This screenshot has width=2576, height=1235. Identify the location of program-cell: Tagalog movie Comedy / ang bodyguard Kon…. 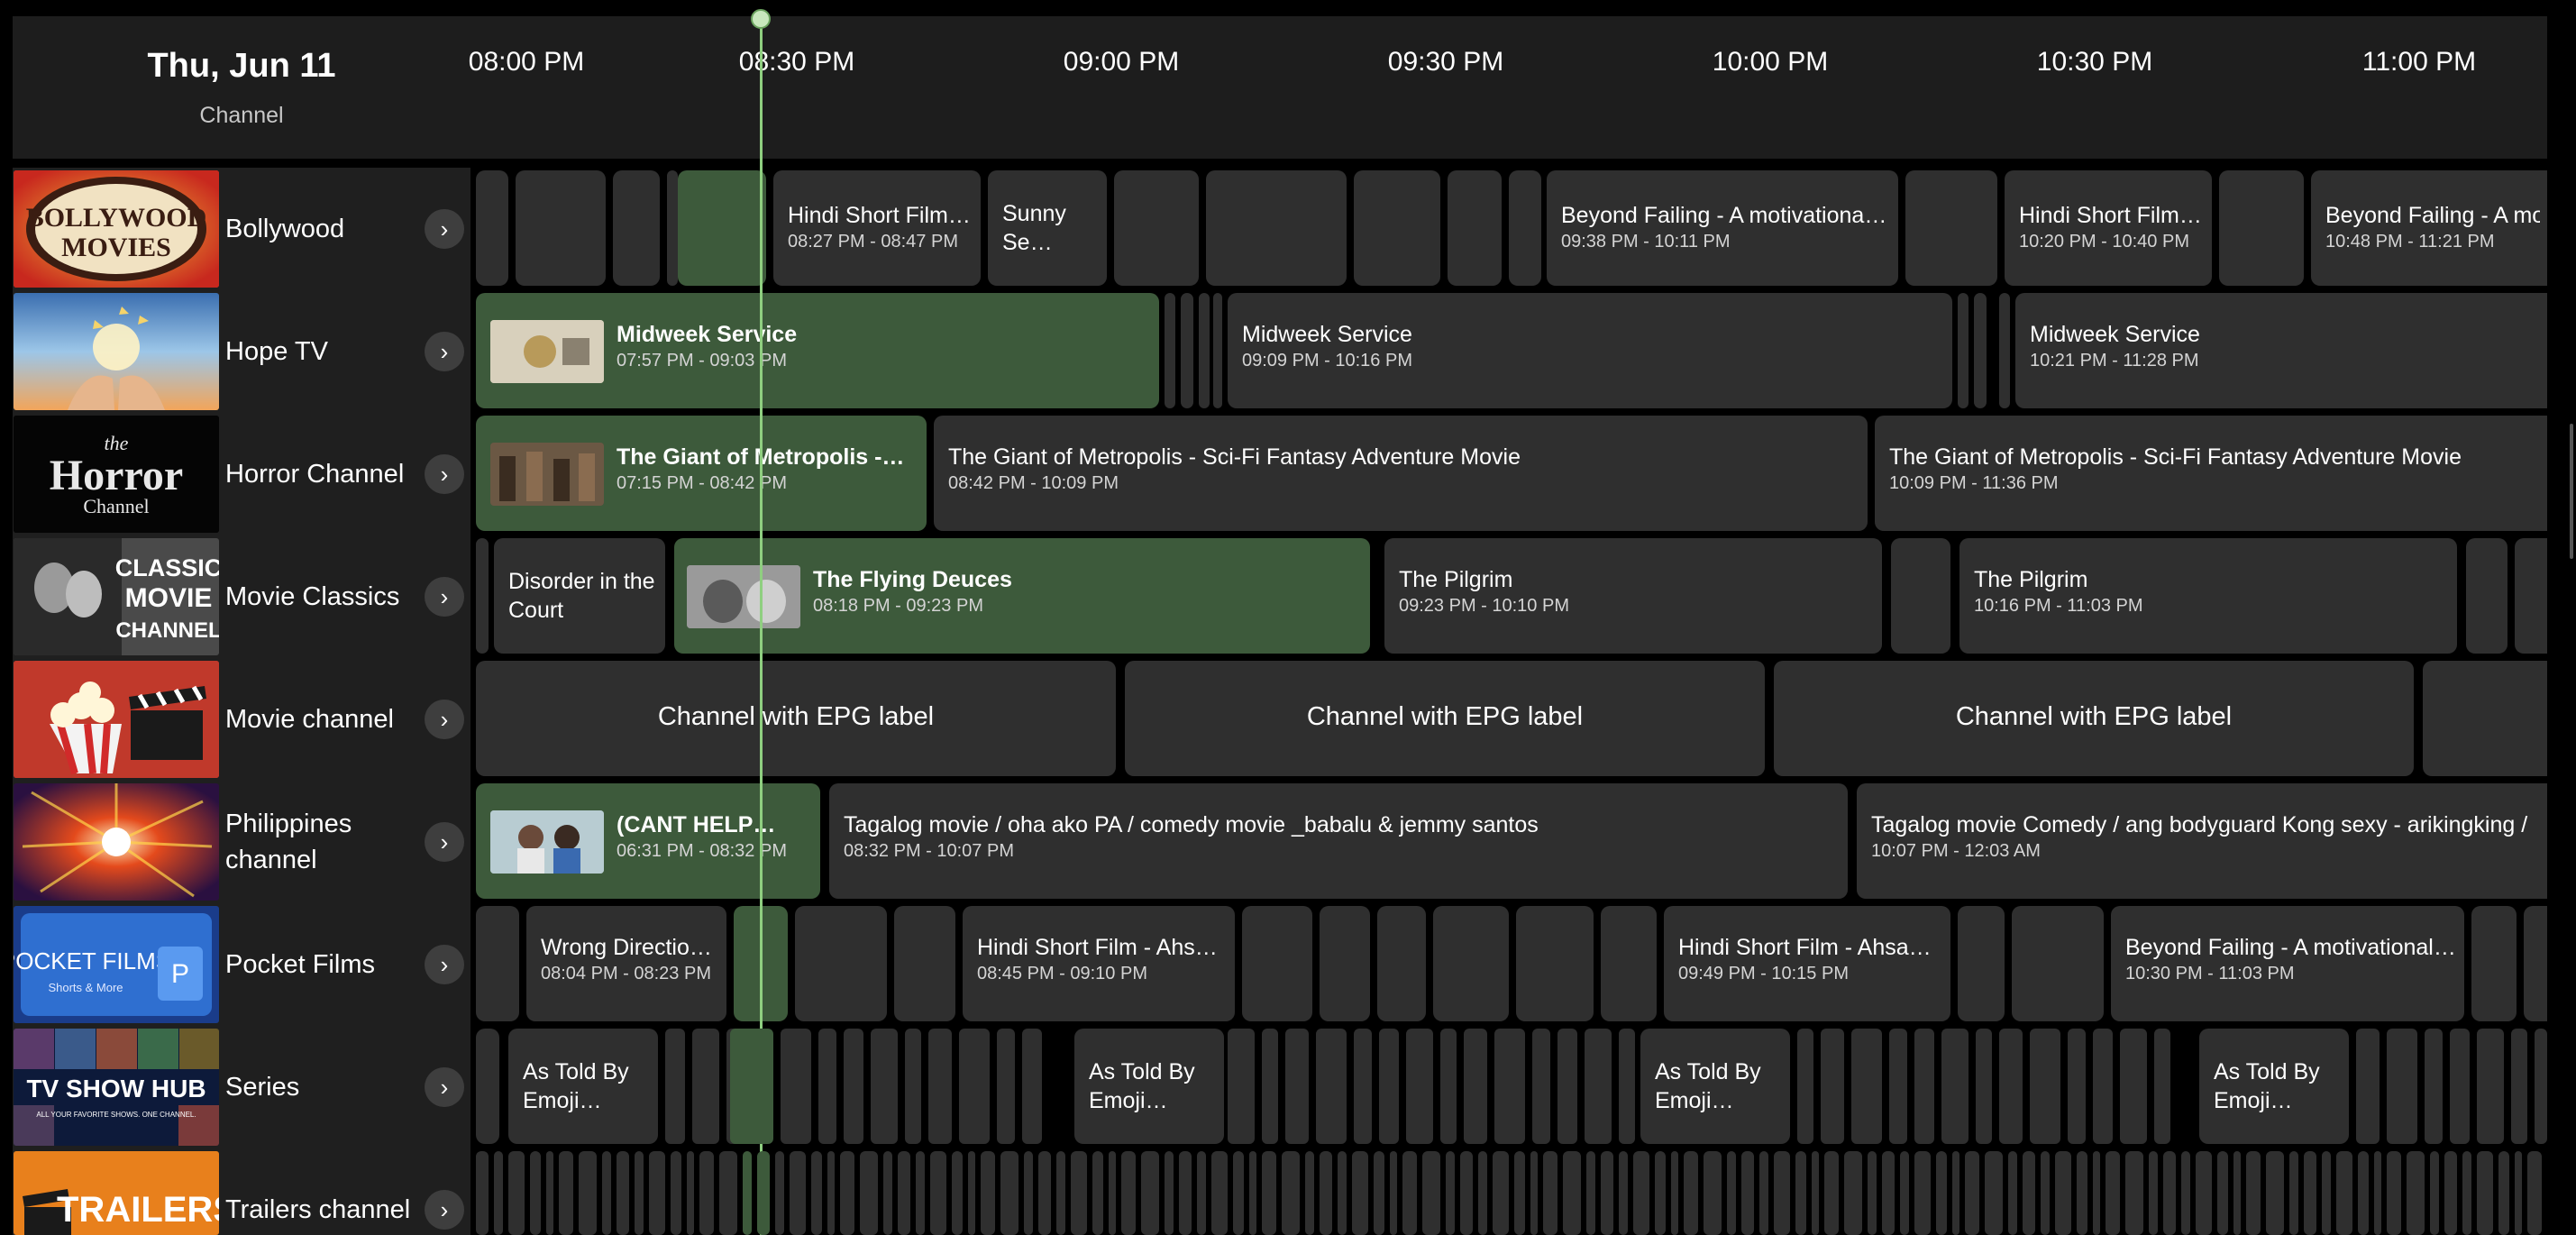
(2202, 841).